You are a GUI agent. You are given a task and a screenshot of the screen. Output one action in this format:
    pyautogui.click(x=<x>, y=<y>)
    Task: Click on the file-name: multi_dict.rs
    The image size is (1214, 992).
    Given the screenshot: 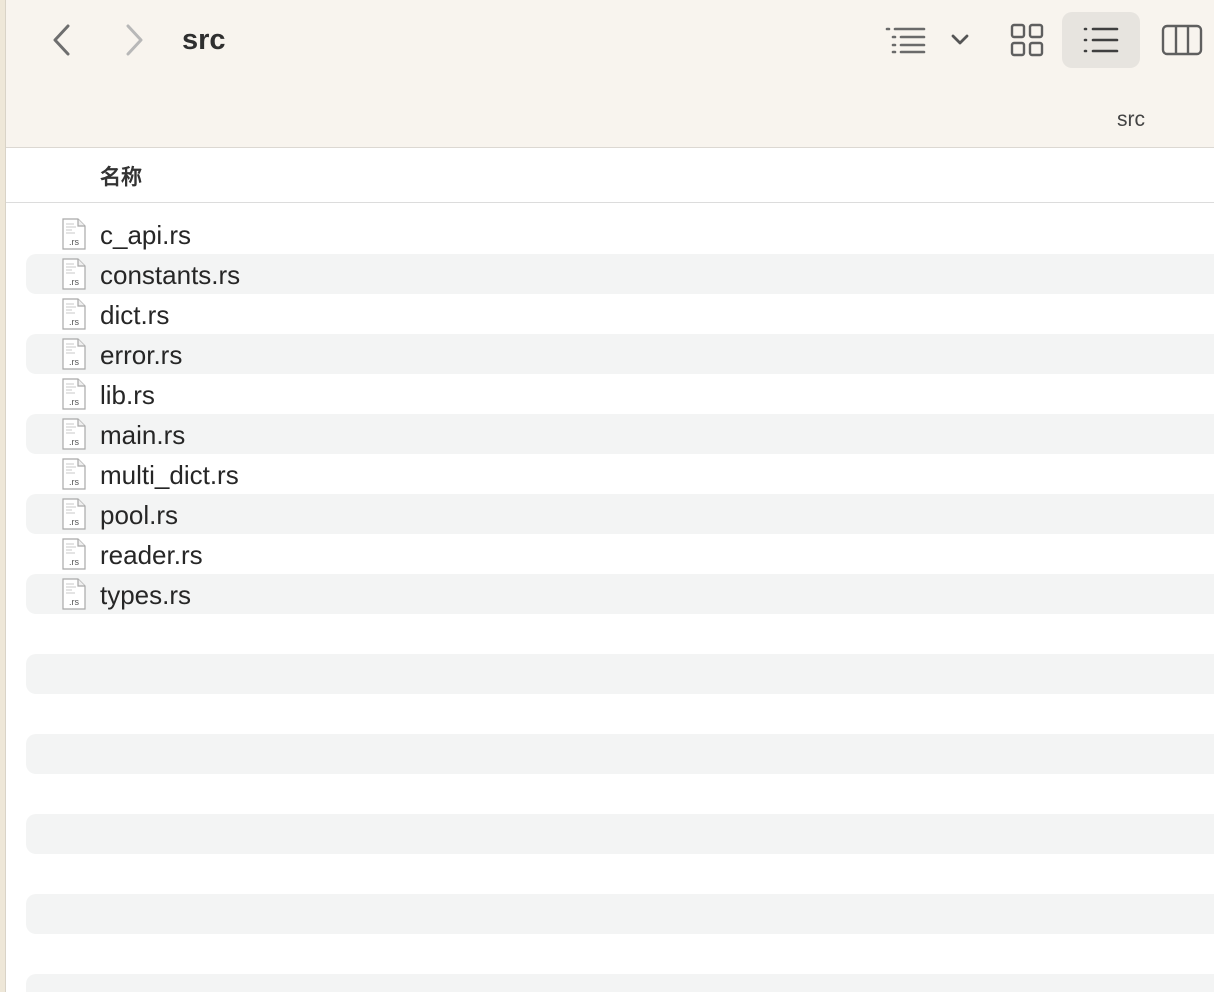 What is the action you would take?
    pyautogui.click(x=169, y=475)
    